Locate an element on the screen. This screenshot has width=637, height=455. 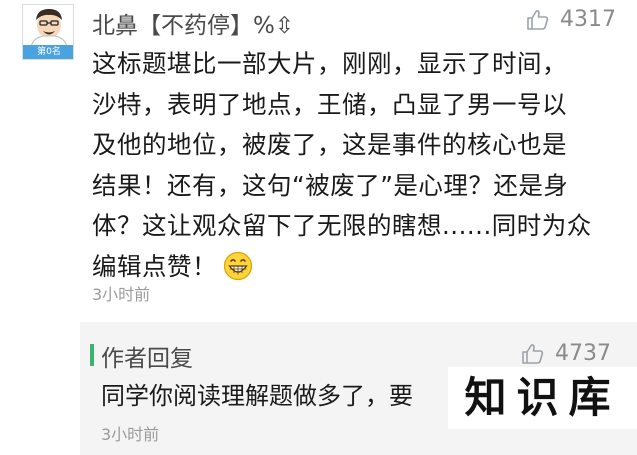
comment-line: 及他的地位，被废了，这是事件的核心也是 is located at coordinates (329, 144).